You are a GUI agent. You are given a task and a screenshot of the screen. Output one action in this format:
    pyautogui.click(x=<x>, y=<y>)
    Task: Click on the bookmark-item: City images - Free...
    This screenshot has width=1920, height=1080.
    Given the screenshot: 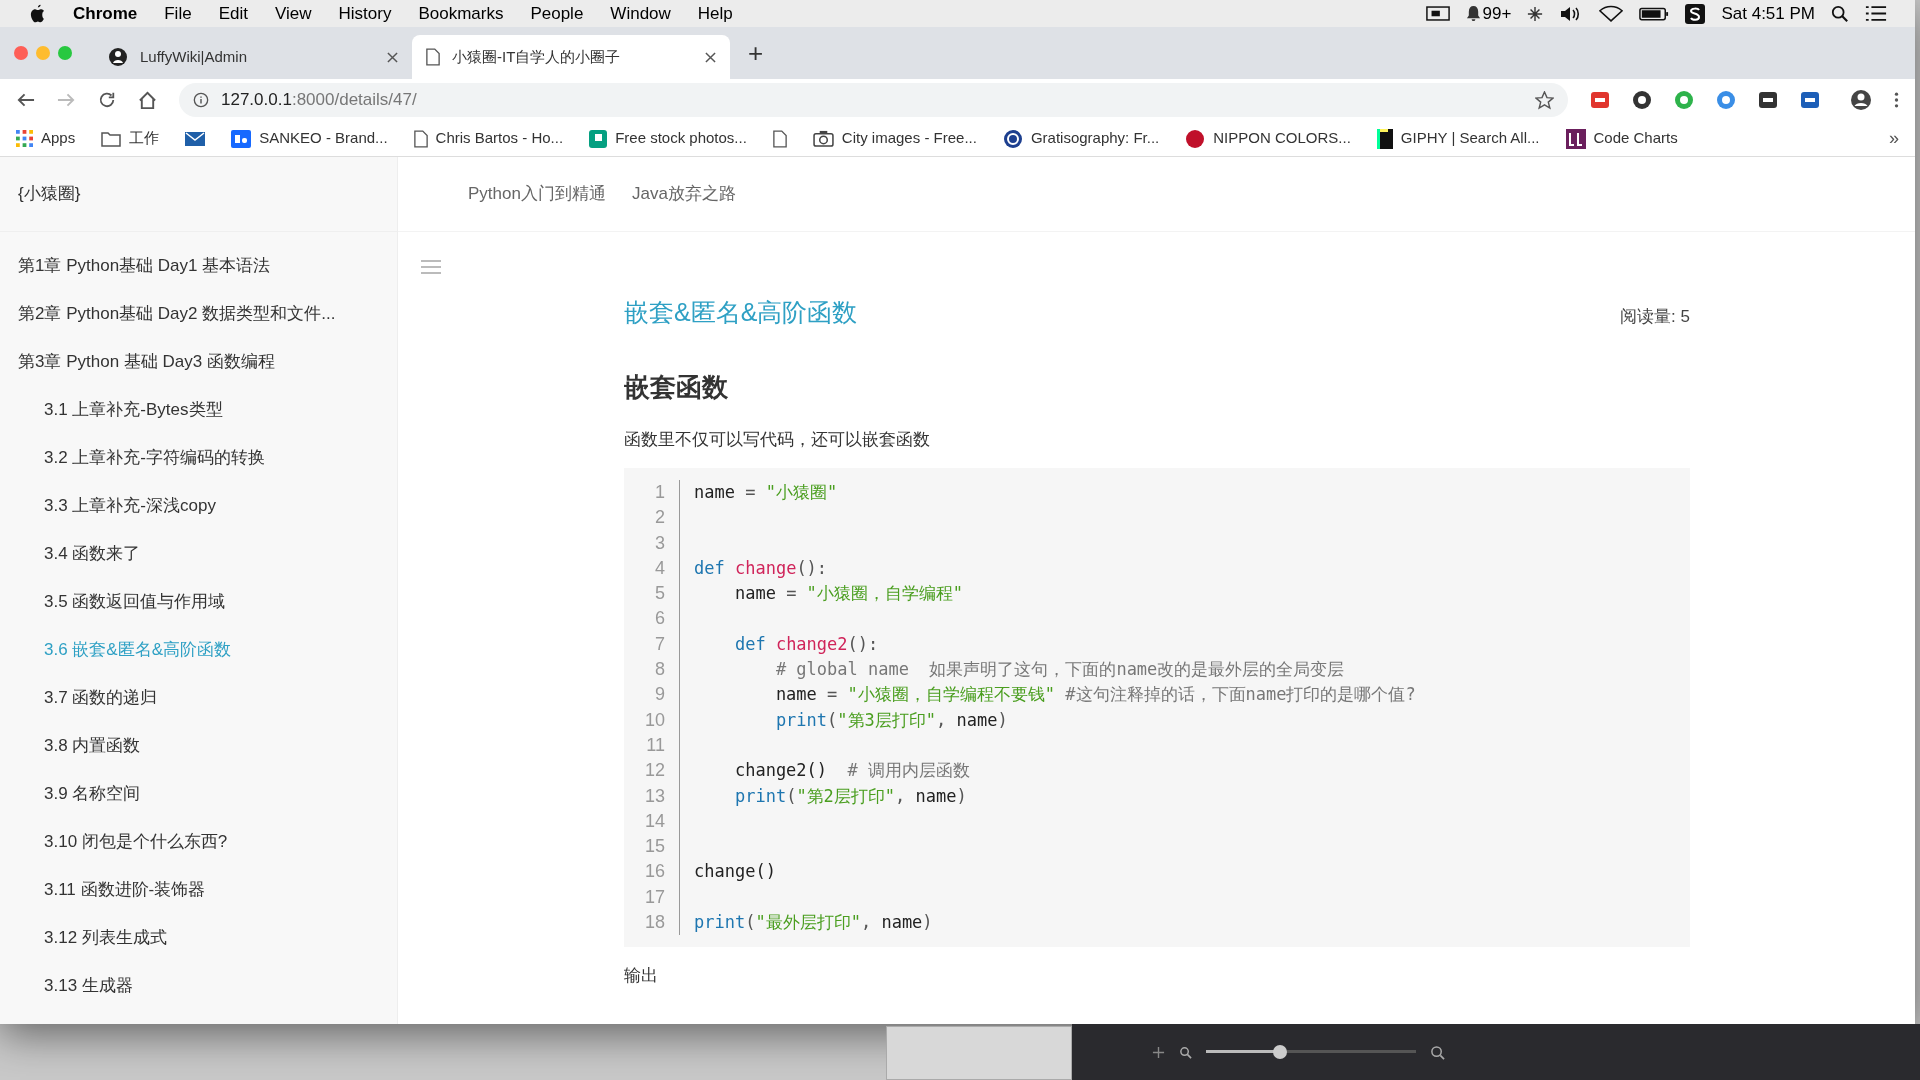 What is the action you would take?
    pyautogui.click(x=894, y=138)
    